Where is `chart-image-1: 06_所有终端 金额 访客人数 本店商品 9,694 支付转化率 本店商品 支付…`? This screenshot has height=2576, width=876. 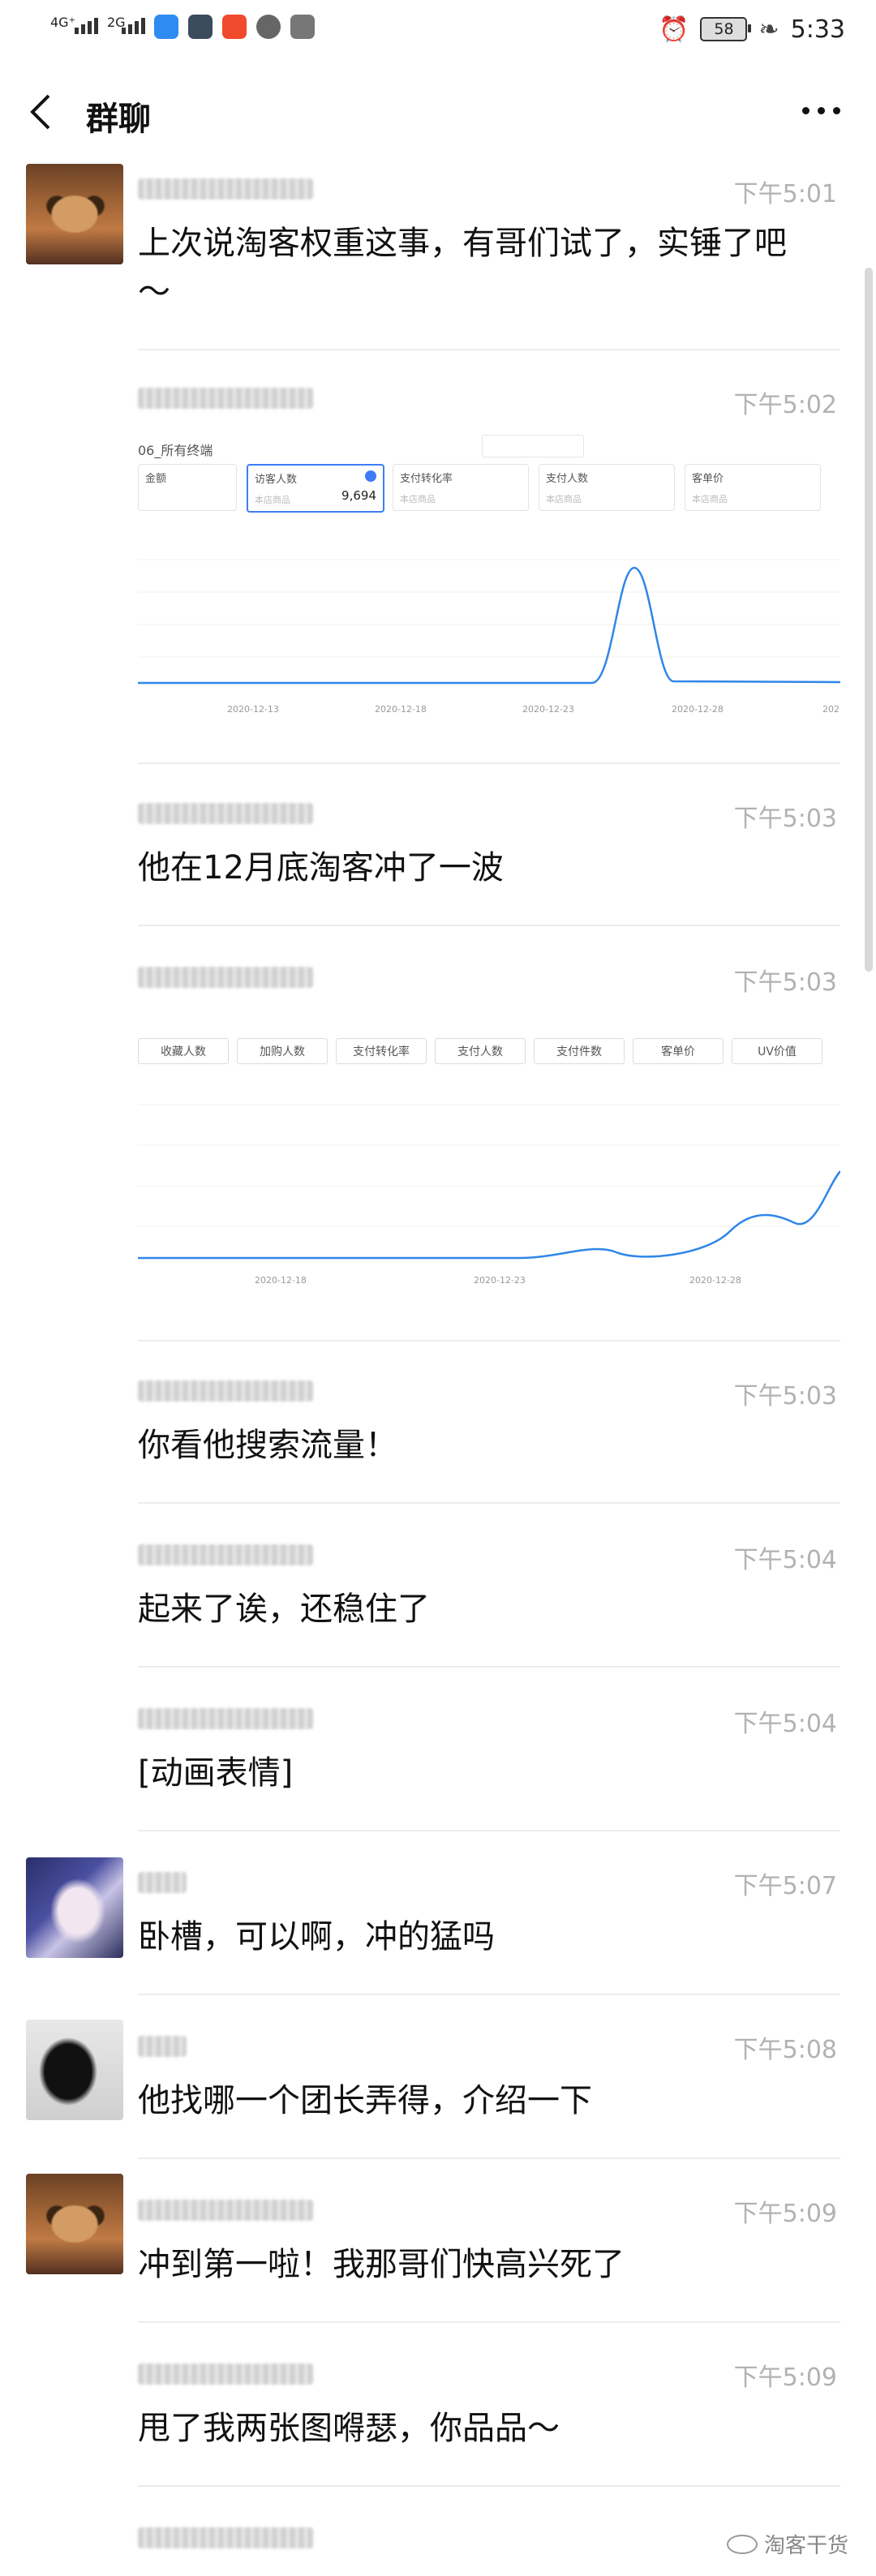 chart-image-1: 06_所有终端 金额 访客人数 本店商品 9,694 支付转化率 本店商品 支付… is located at coordinates (489, 577).